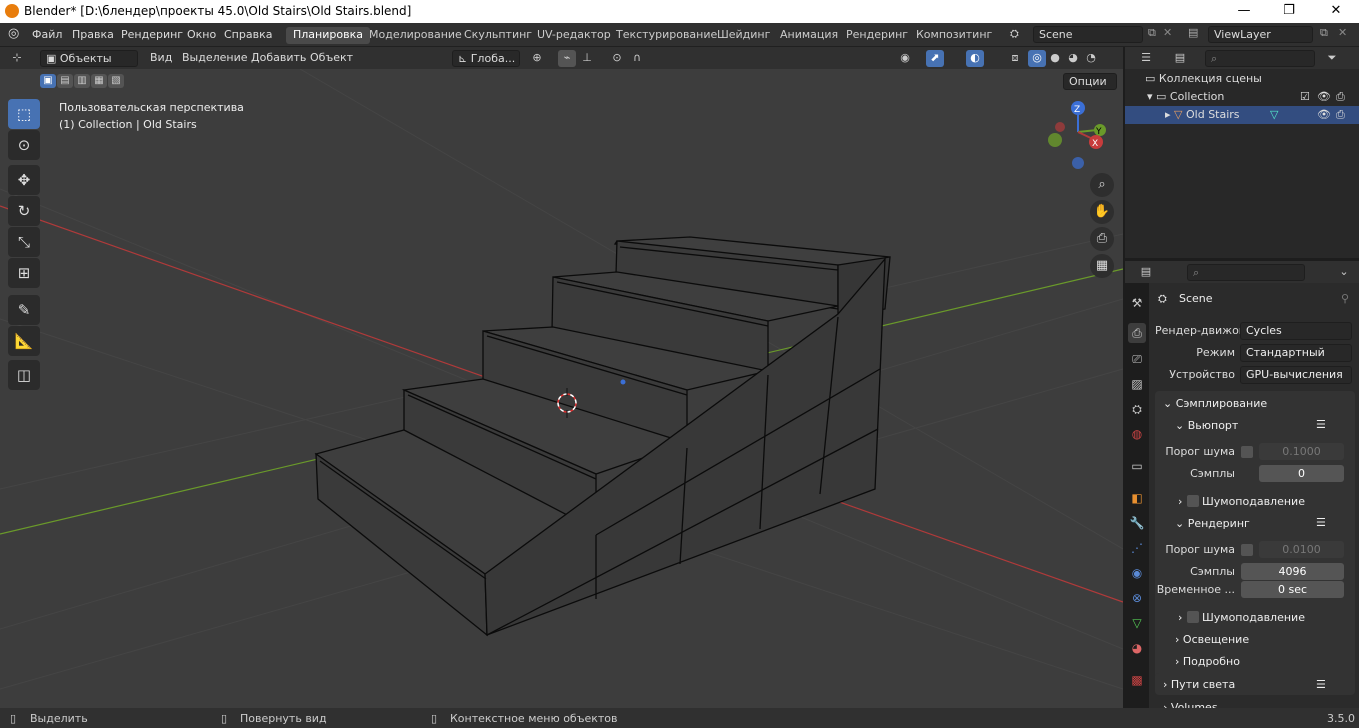  Describe the element at coordinates (116, 81) in the screenshot. I see `select-intersect-icon: ▧` at that location.